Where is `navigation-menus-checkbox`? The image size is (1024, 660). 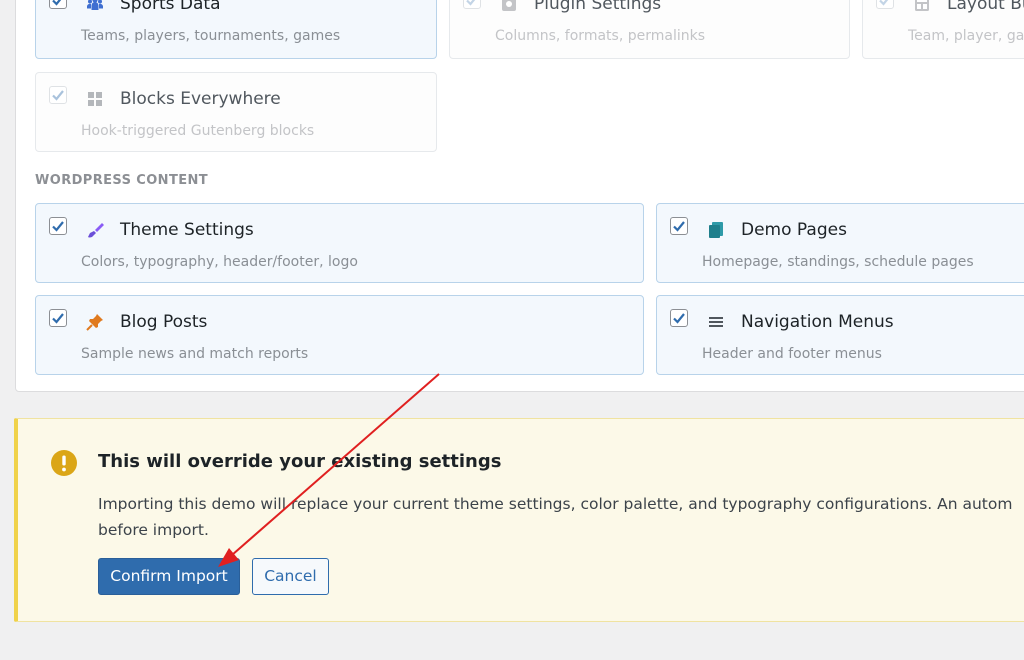
navigation-menus-checkbox is located at coordinates (679, 318).